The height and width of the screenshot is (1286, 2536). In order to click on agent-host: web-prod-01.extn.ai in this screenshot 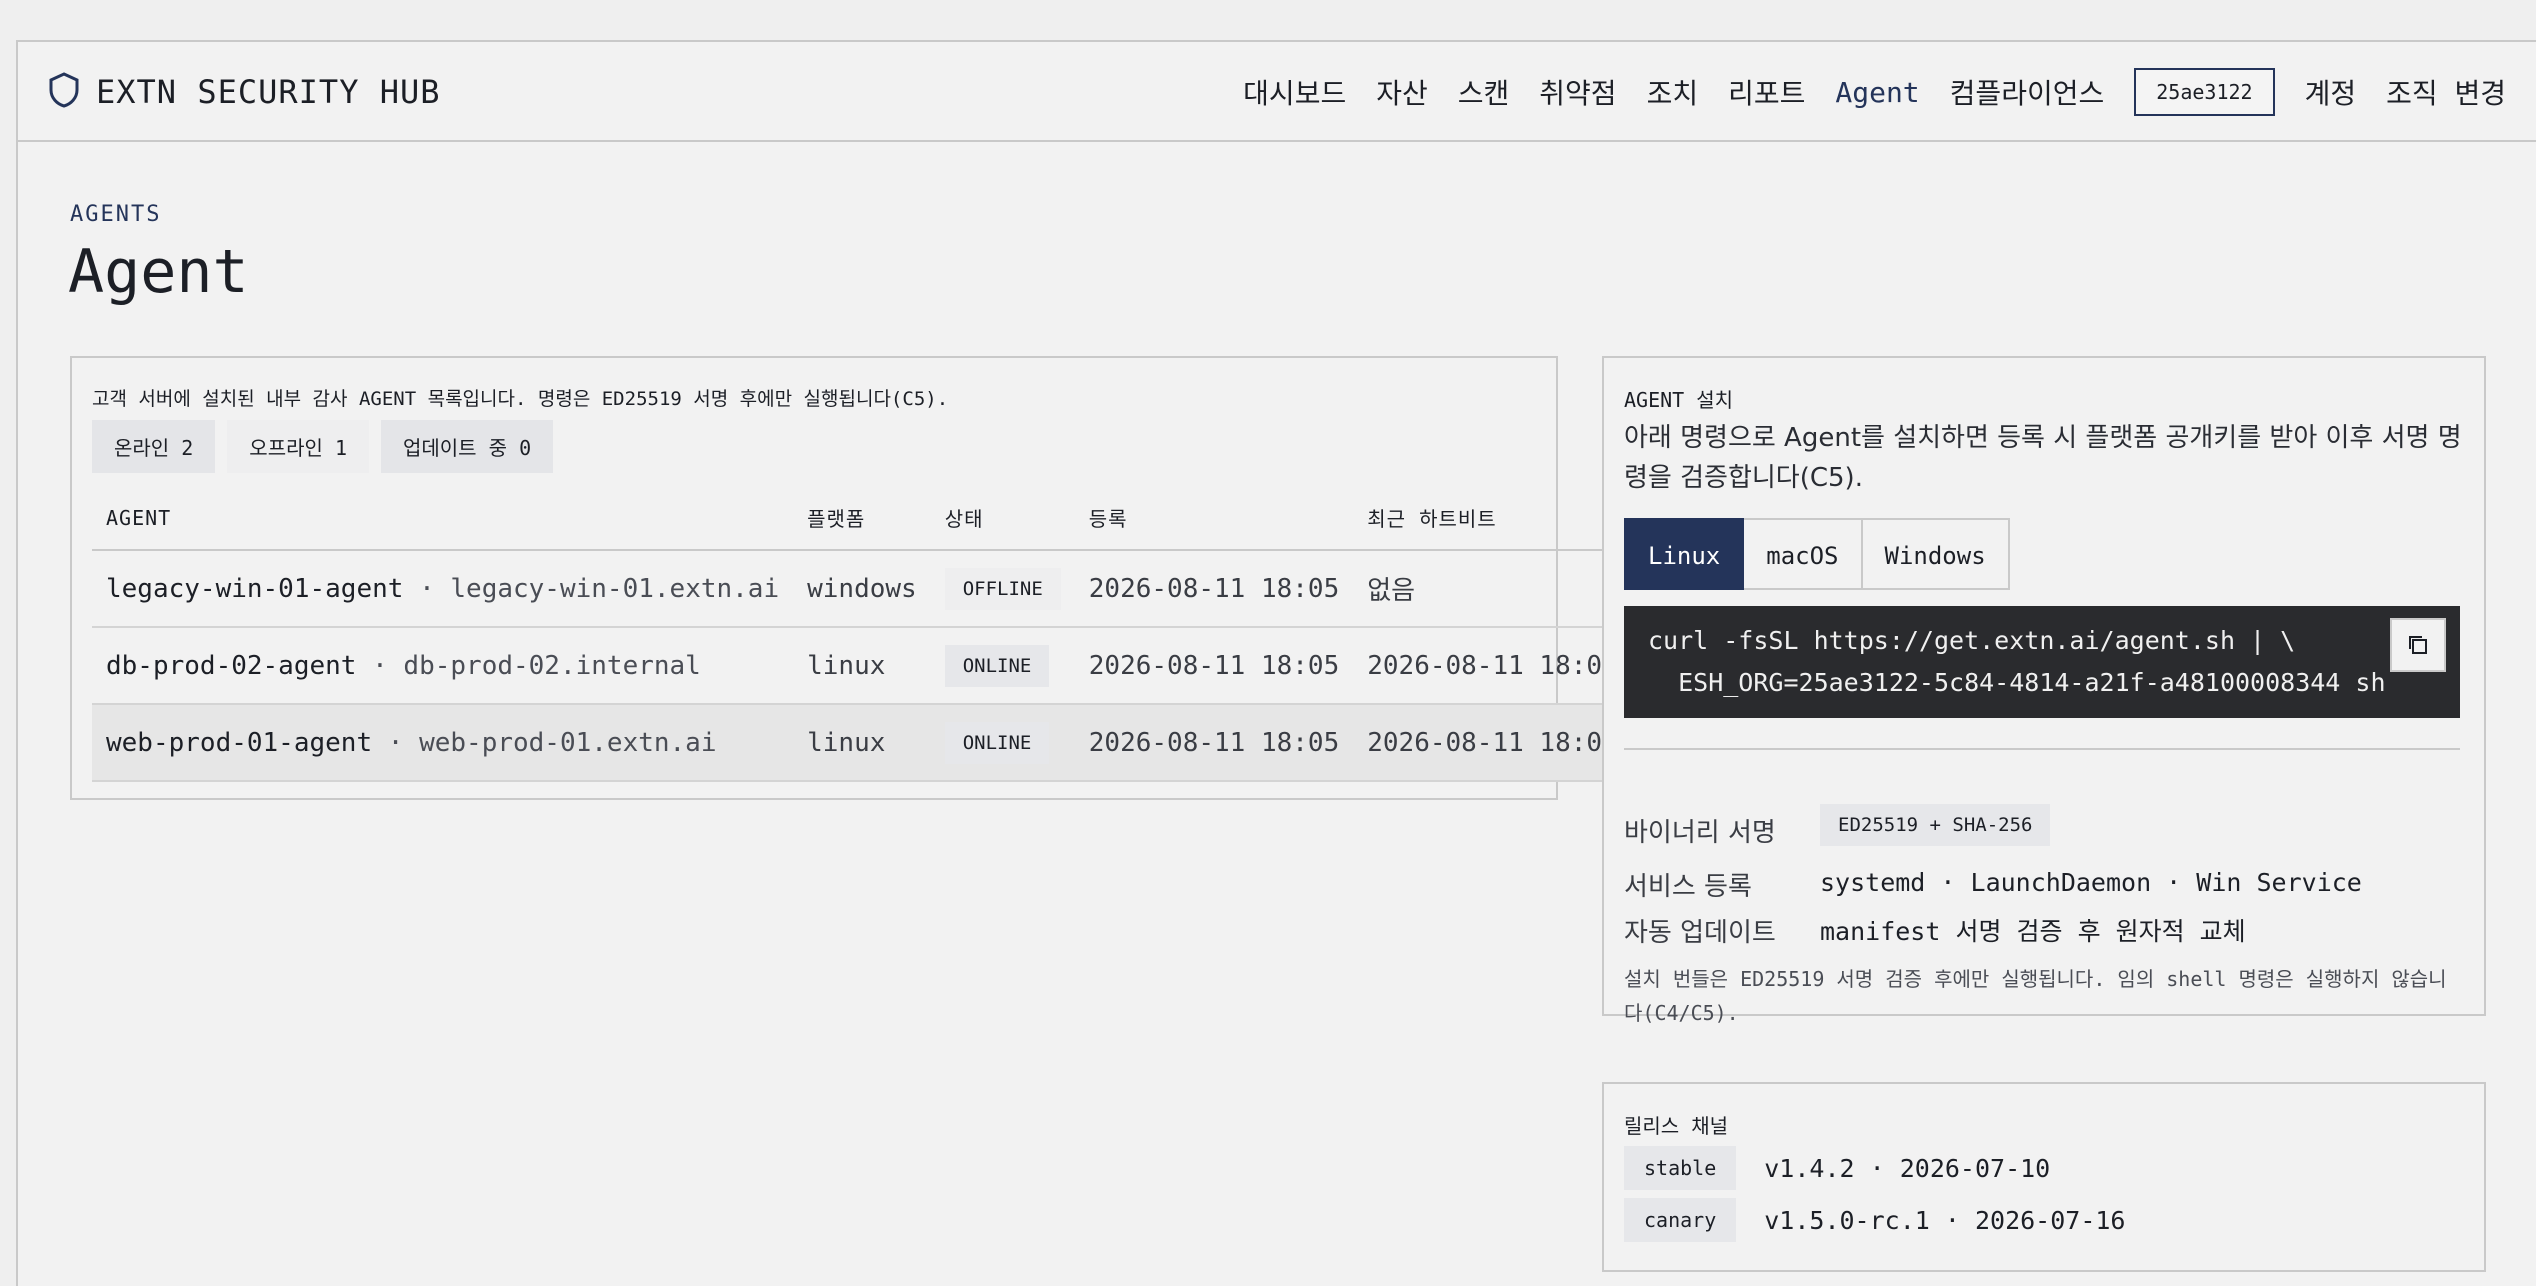, I will do `click(568, 742)`.